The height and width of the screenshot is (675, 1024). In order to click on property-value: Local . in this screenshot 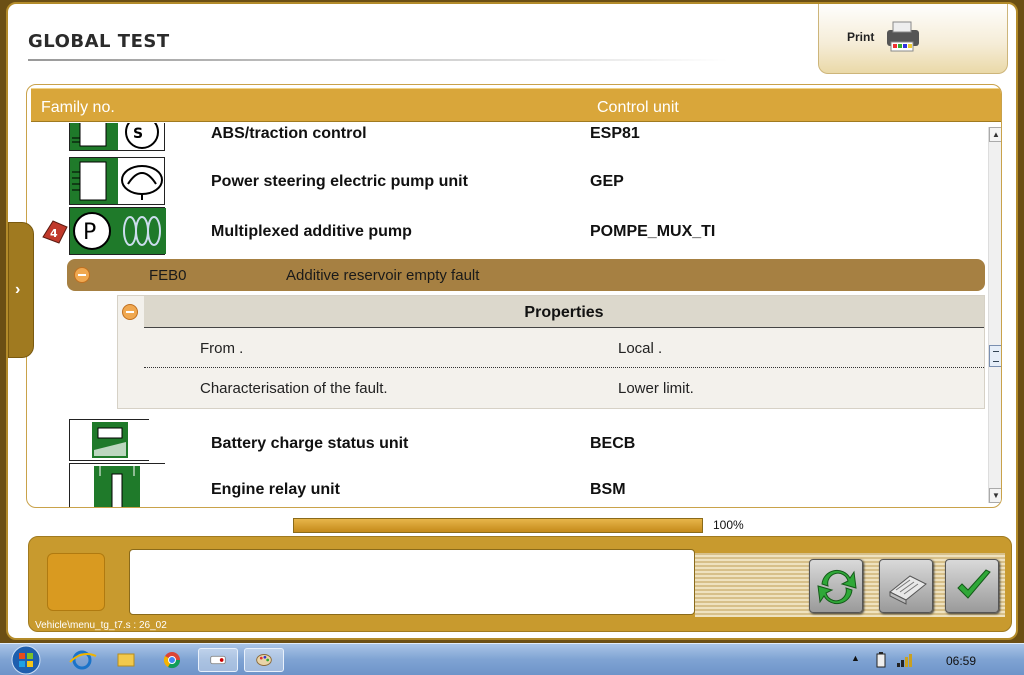, I will do `click(640, 348)`.